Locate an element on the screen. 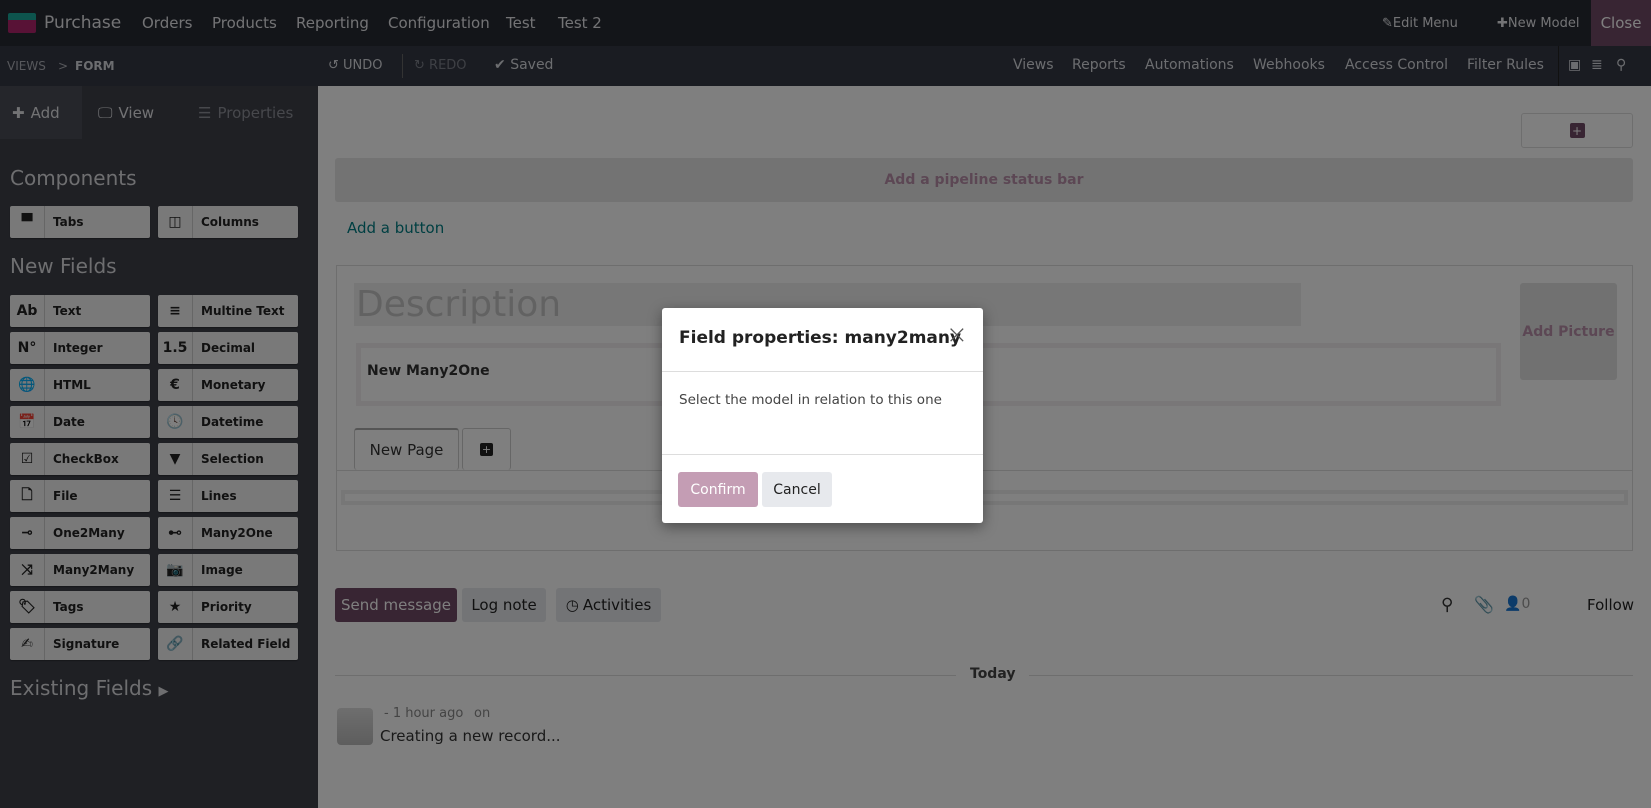  close-icon: × is located at coordinates (957, 335).